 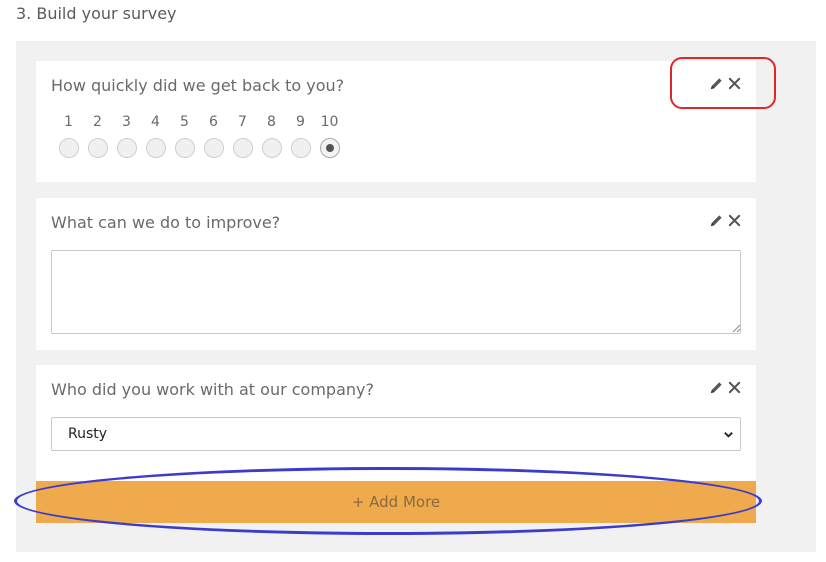 I want to click on scale-option-label: 1, so click(x=68, y=122).